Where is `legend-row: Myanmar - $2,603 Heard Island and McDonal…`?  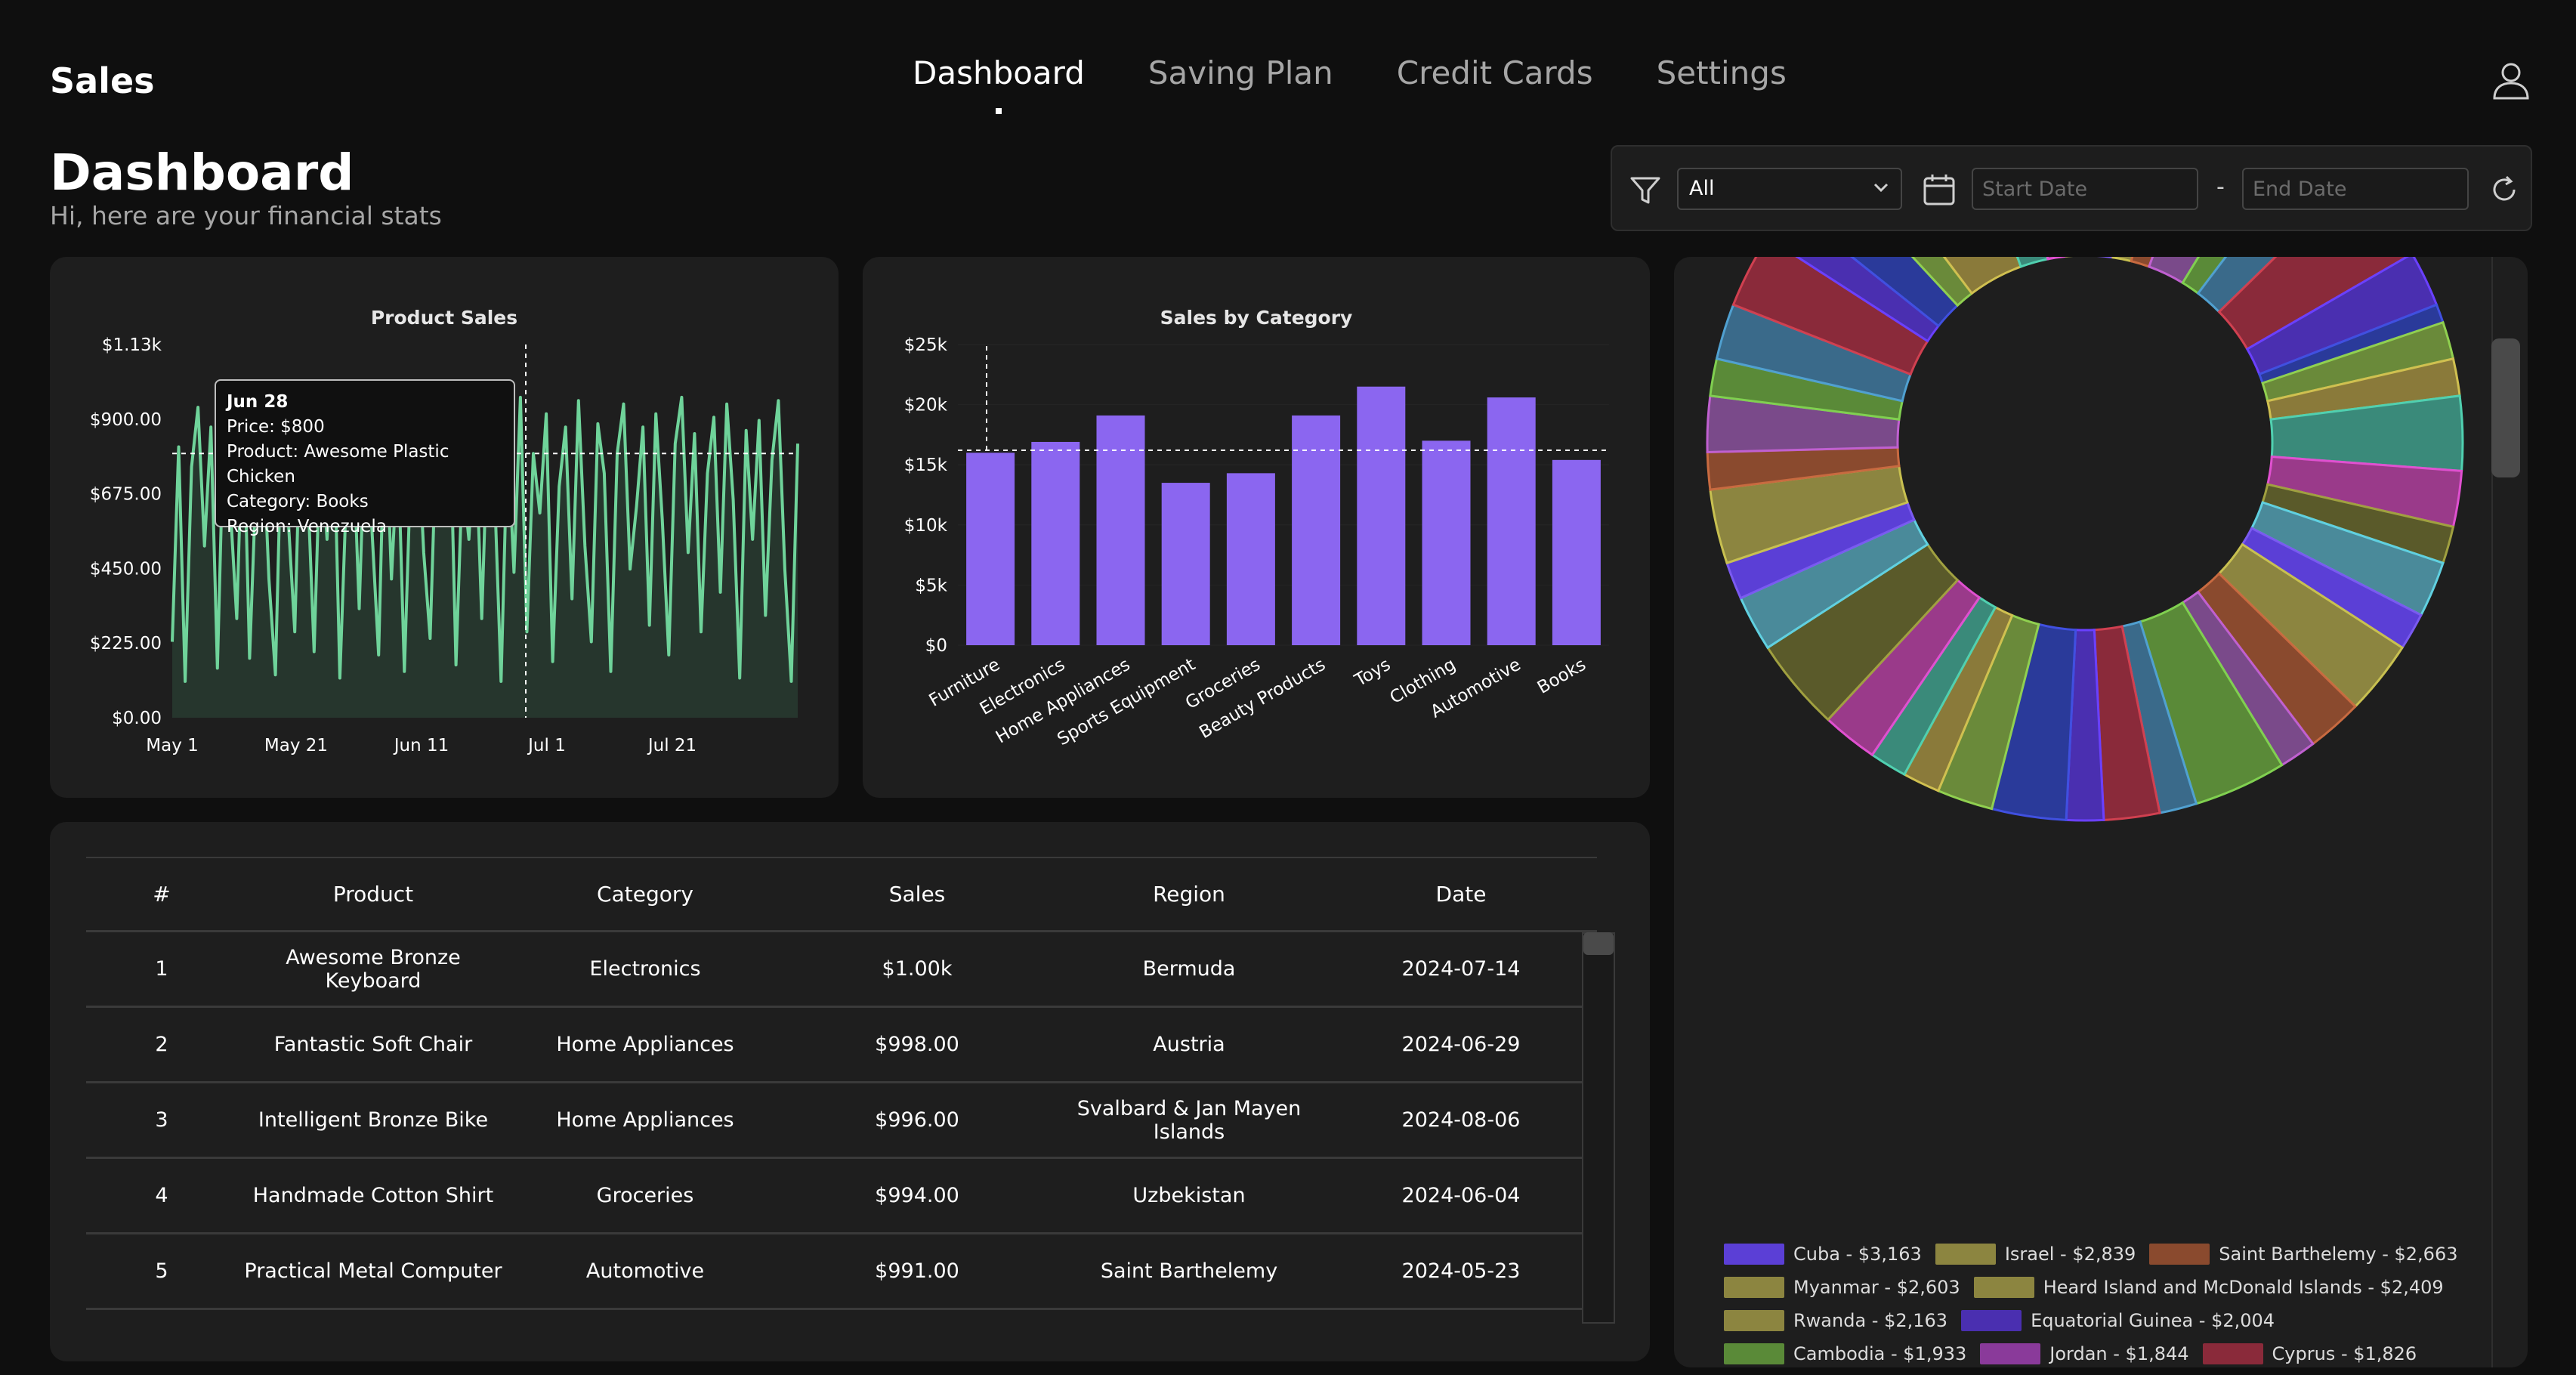
legend-row: Myanmar - $2,603 Heard Island and McDonal… is located at coordinates (2101, 1287).